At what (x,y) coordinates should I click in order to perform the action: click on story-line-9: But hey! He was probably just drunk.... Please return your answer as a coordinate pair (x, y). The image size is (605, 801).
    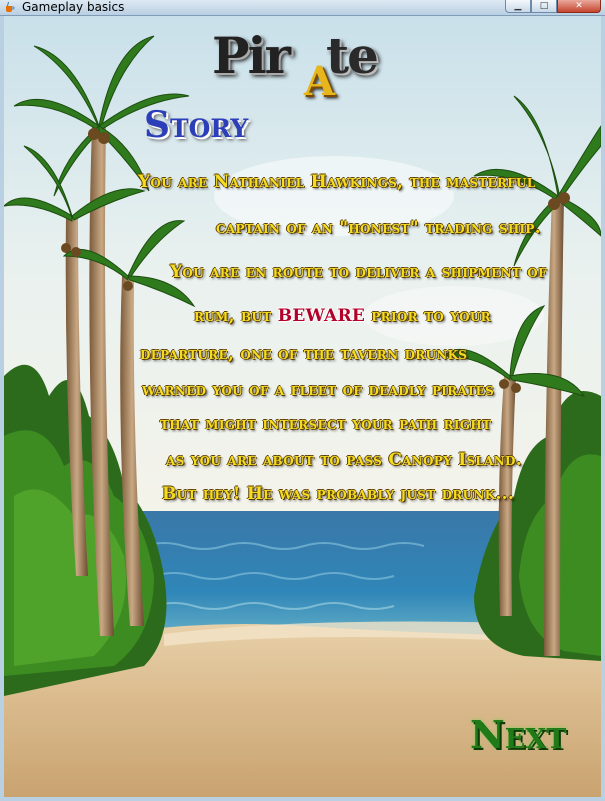
    Looking at the image, I should click on (338, 494).